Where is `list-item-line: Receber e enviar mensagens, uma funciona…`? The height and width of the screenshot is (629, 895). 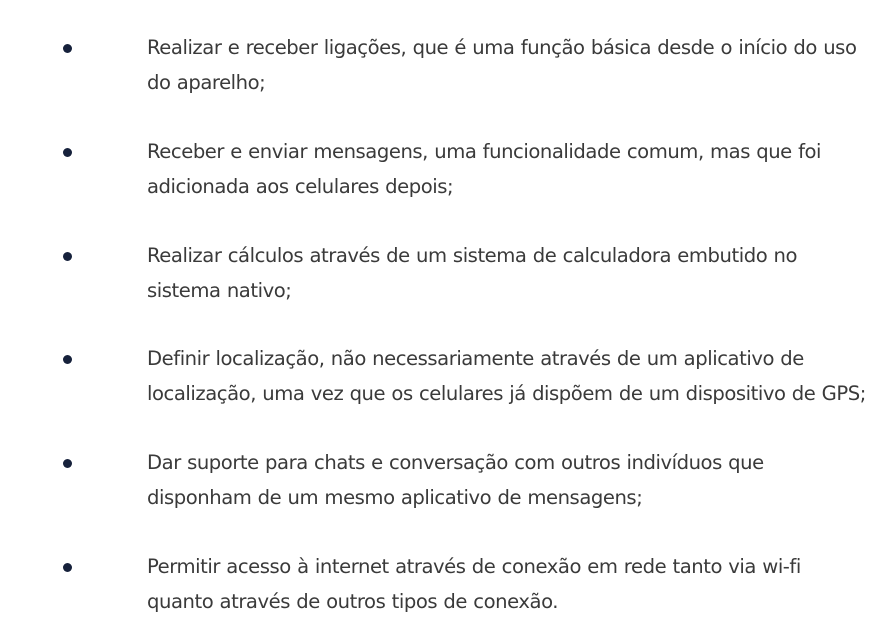 list-item-line: Receber e enviar mensagens, uma funciona… is located at coordinates (484, 151).